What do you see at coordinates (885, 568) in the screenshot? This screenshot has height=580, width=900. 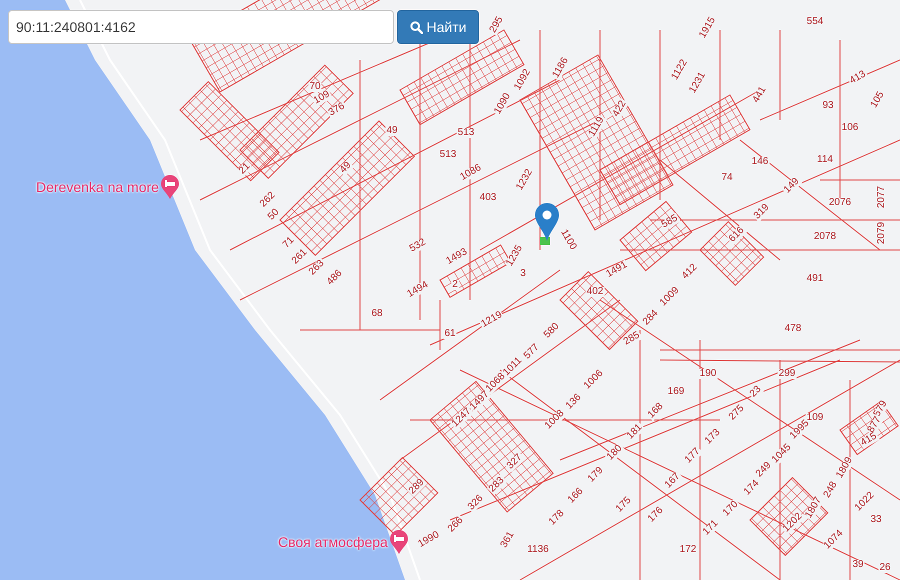 I see `parcel-number: 26` at bounding box center [885, 568].